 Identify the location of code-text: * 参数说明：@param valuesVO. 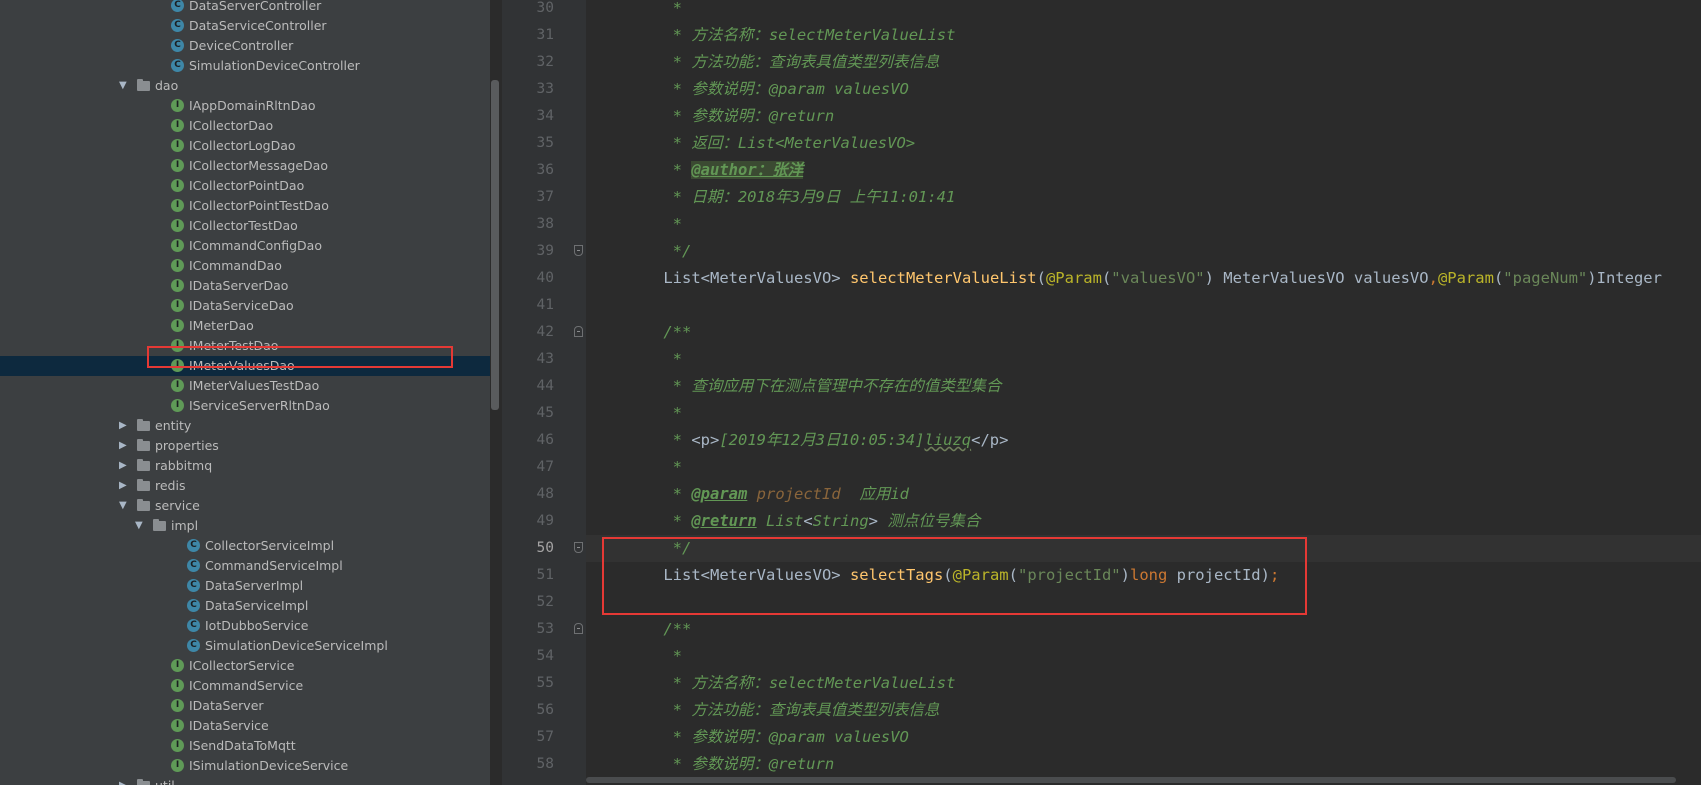
(767, 89).